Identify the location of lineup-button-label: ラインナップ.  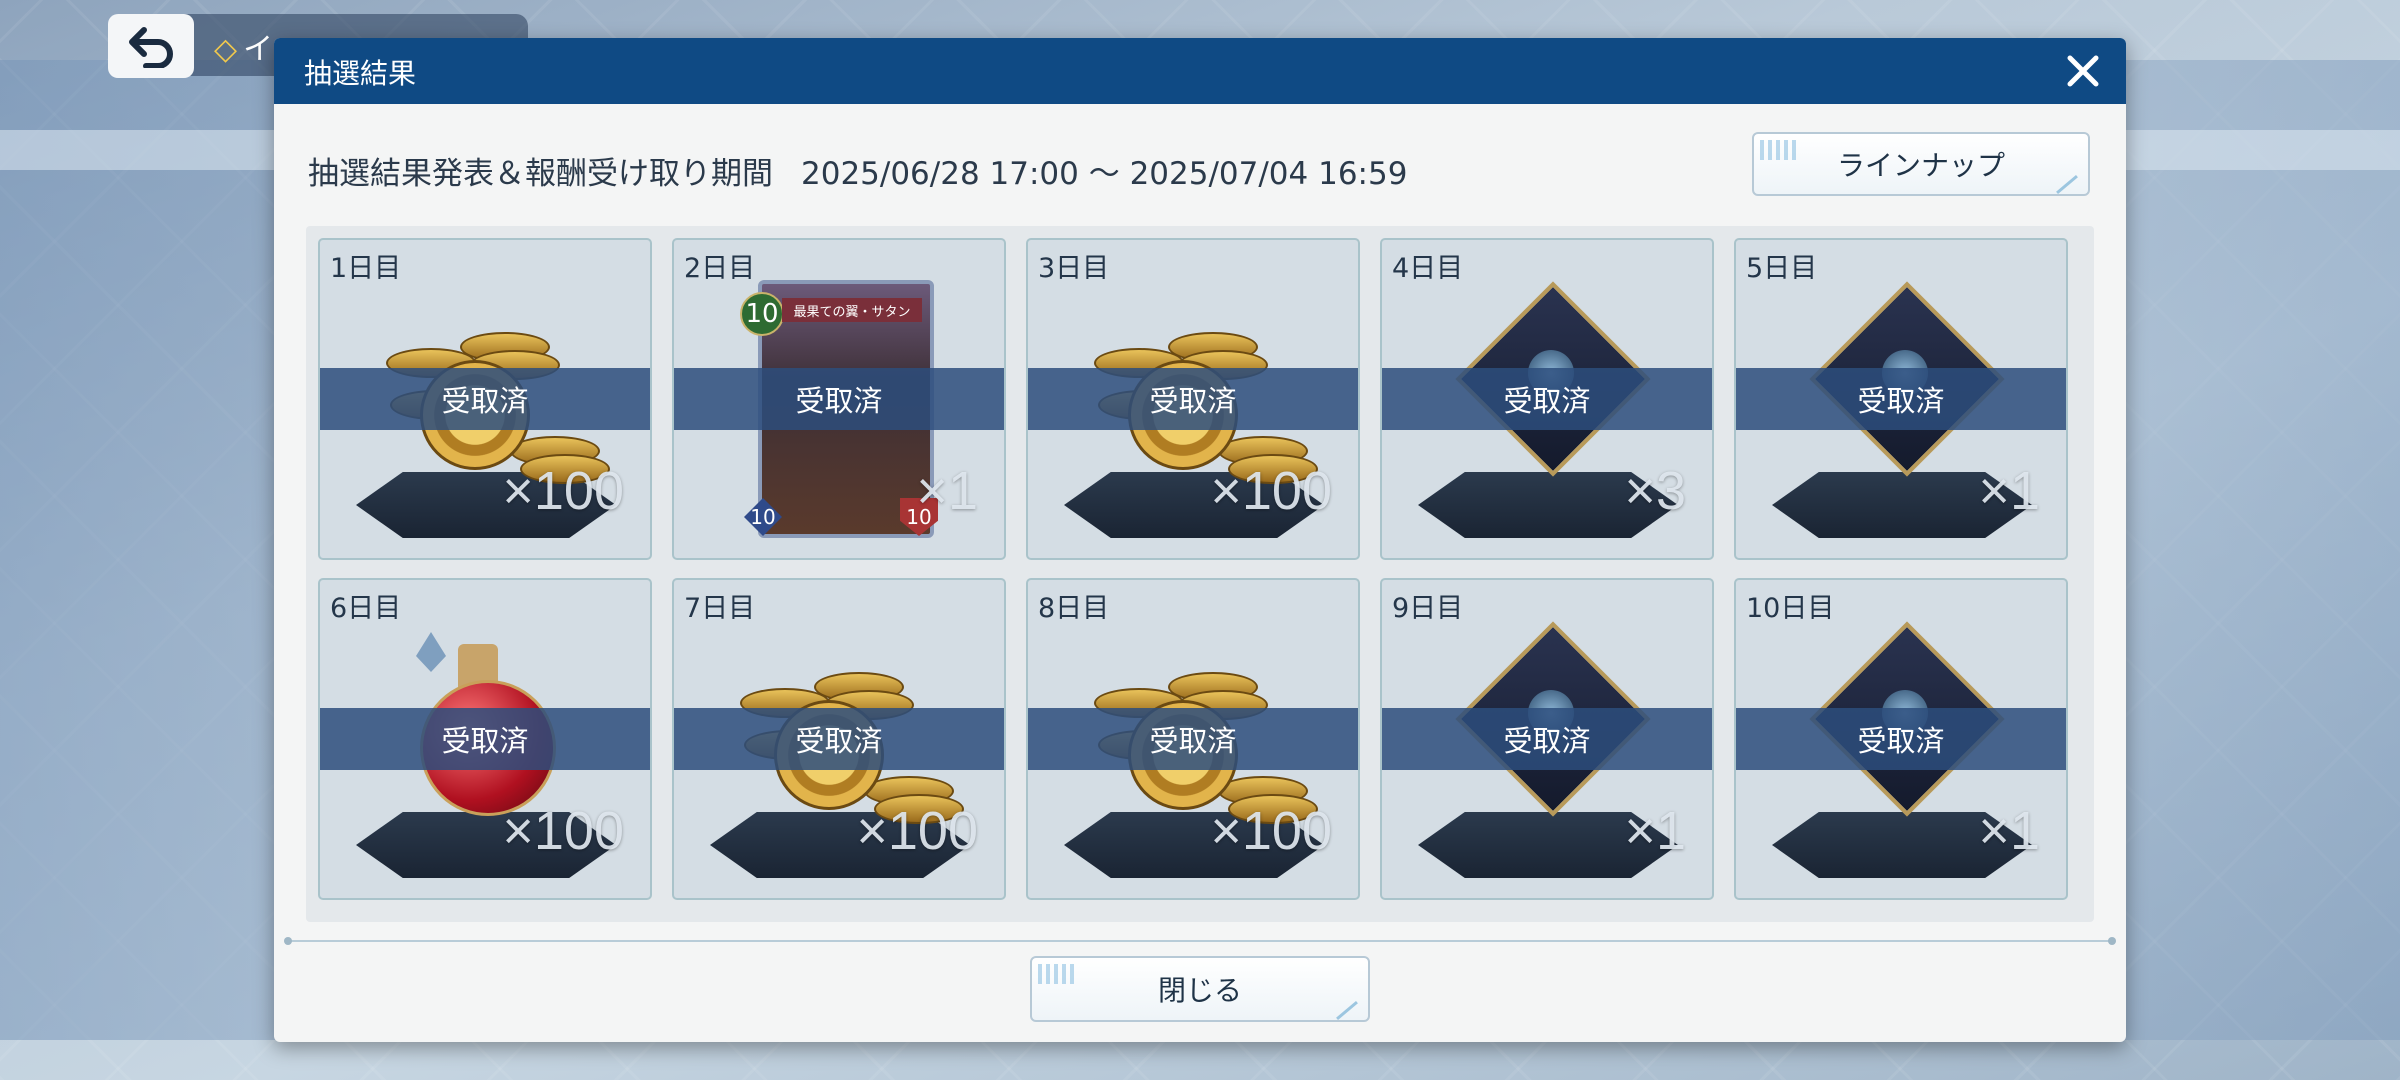
(1920, 165).